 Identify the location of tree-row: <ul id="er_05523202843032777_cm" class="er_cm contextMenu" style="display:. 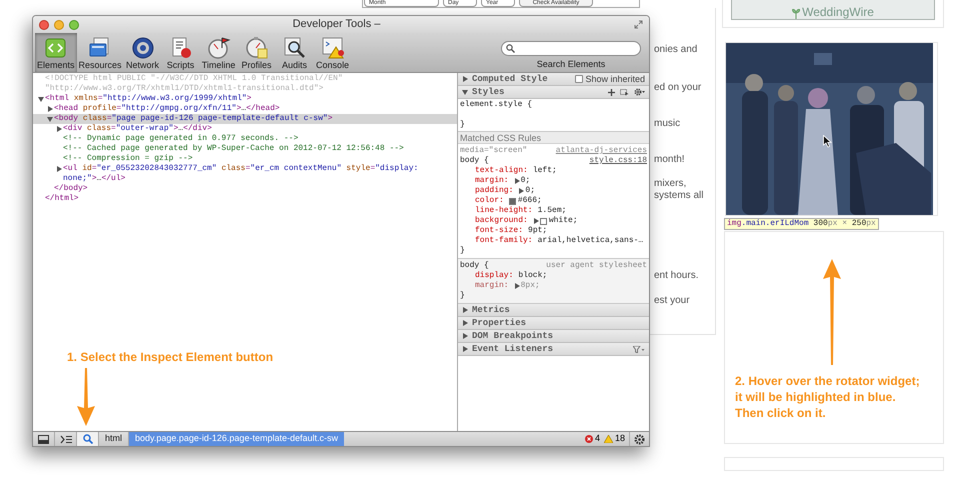
(245, 169).